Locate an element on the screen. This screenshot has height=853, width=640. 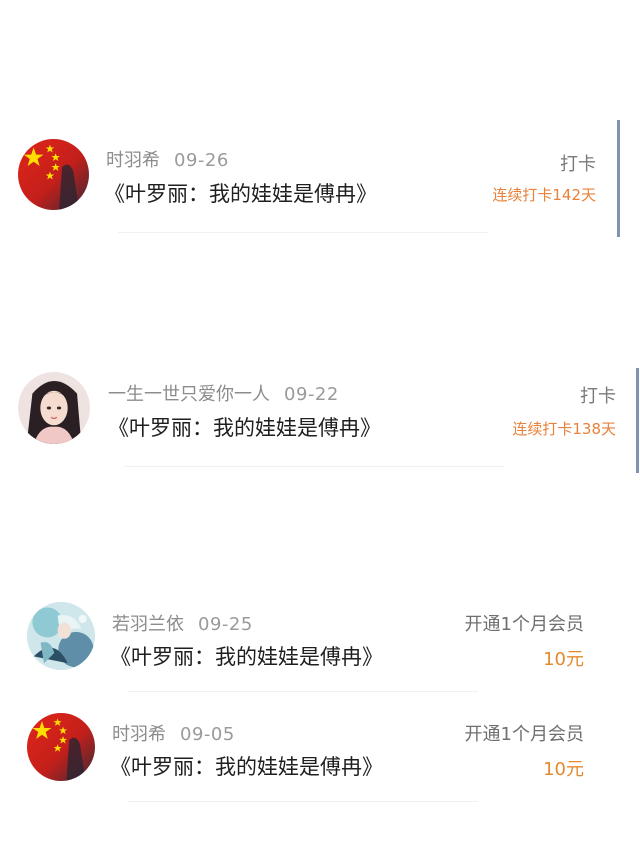
streak-label: 连续打卡142天 is located at coordinates (544, 195).